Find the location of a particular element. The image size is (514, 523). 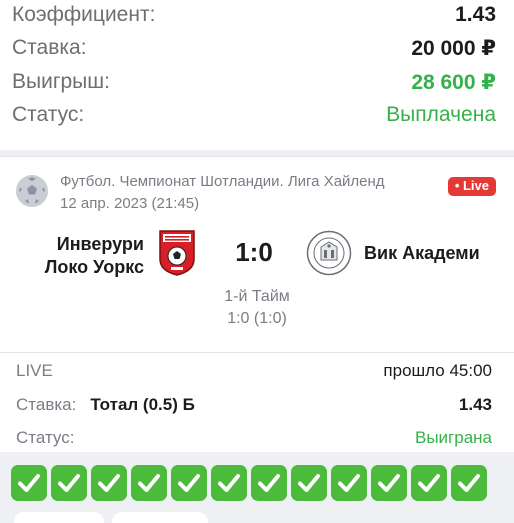

stake-row: Ставка: 20 000 ₽ is located at coordinates (254, 48).